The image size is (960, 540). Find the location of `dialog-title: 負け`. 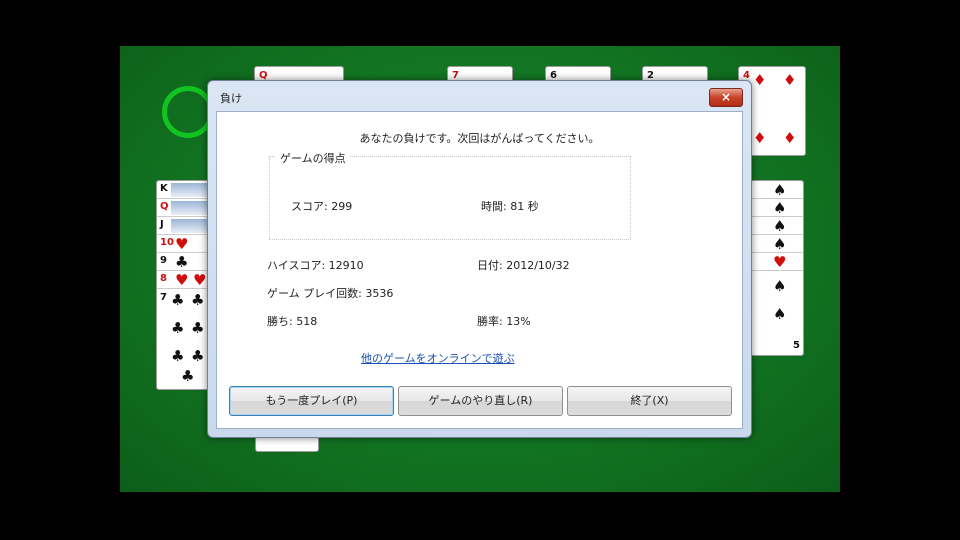

dialog-title: 負け is located at coordinates (231, 98).